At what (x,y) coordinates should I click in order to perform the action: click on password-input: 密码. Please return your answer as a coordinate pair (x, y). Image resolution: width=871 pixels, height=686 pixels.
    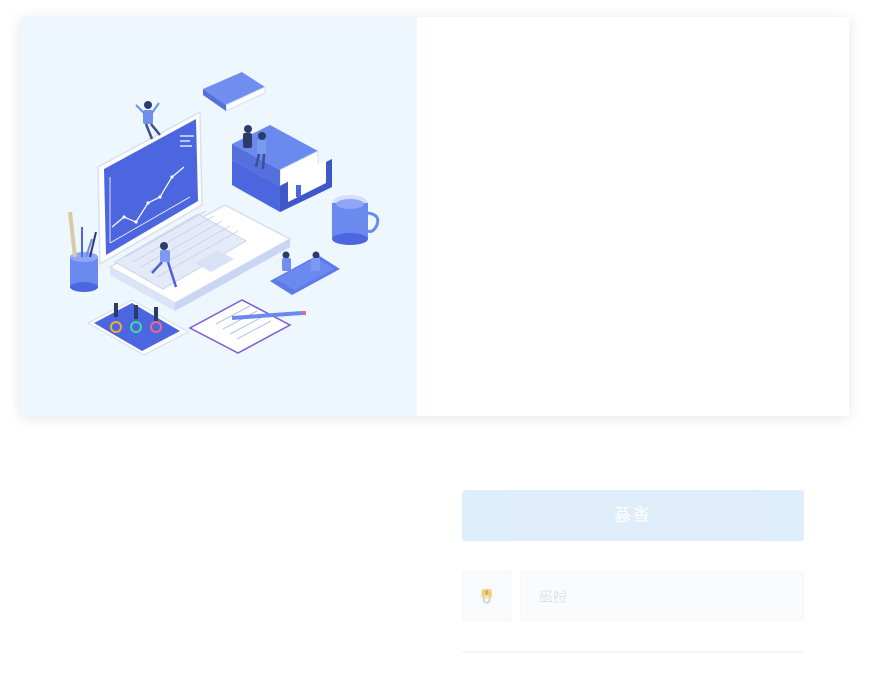
    Looking at the image, I should click on (662, 596).